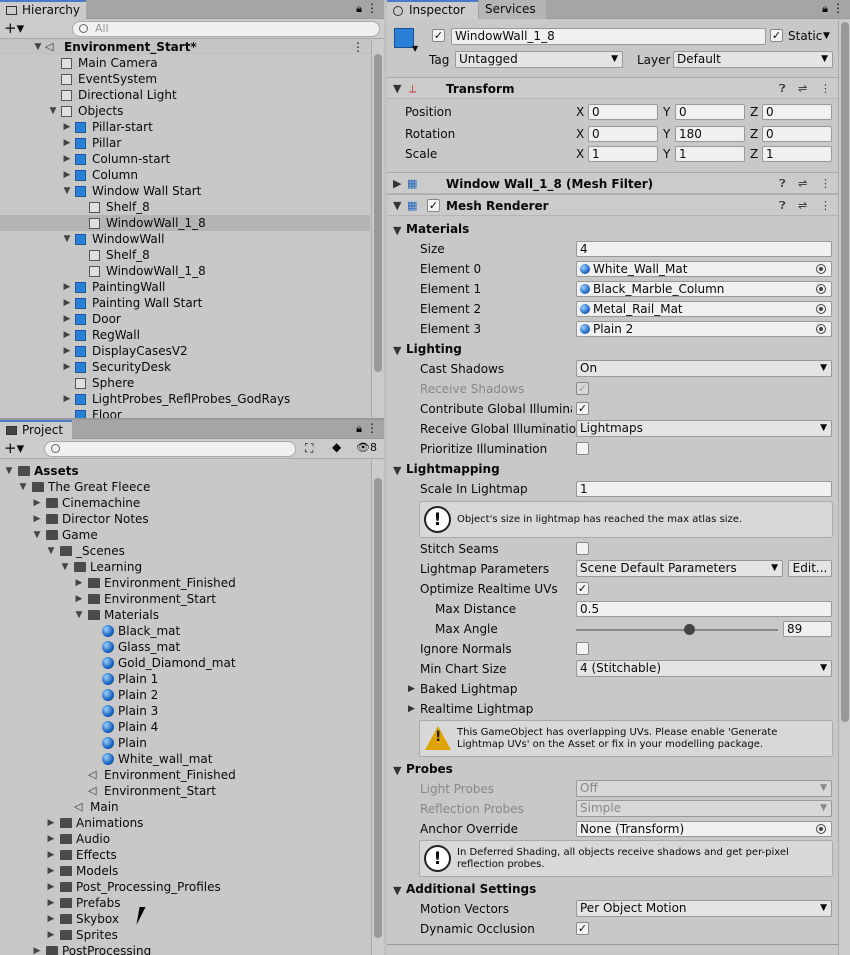 The height and width of the screenshot is (955, 850). What do you see at coordinates (170, 449) in the screenshot?
I see `project-search-input` at bounding box center [170, 449].